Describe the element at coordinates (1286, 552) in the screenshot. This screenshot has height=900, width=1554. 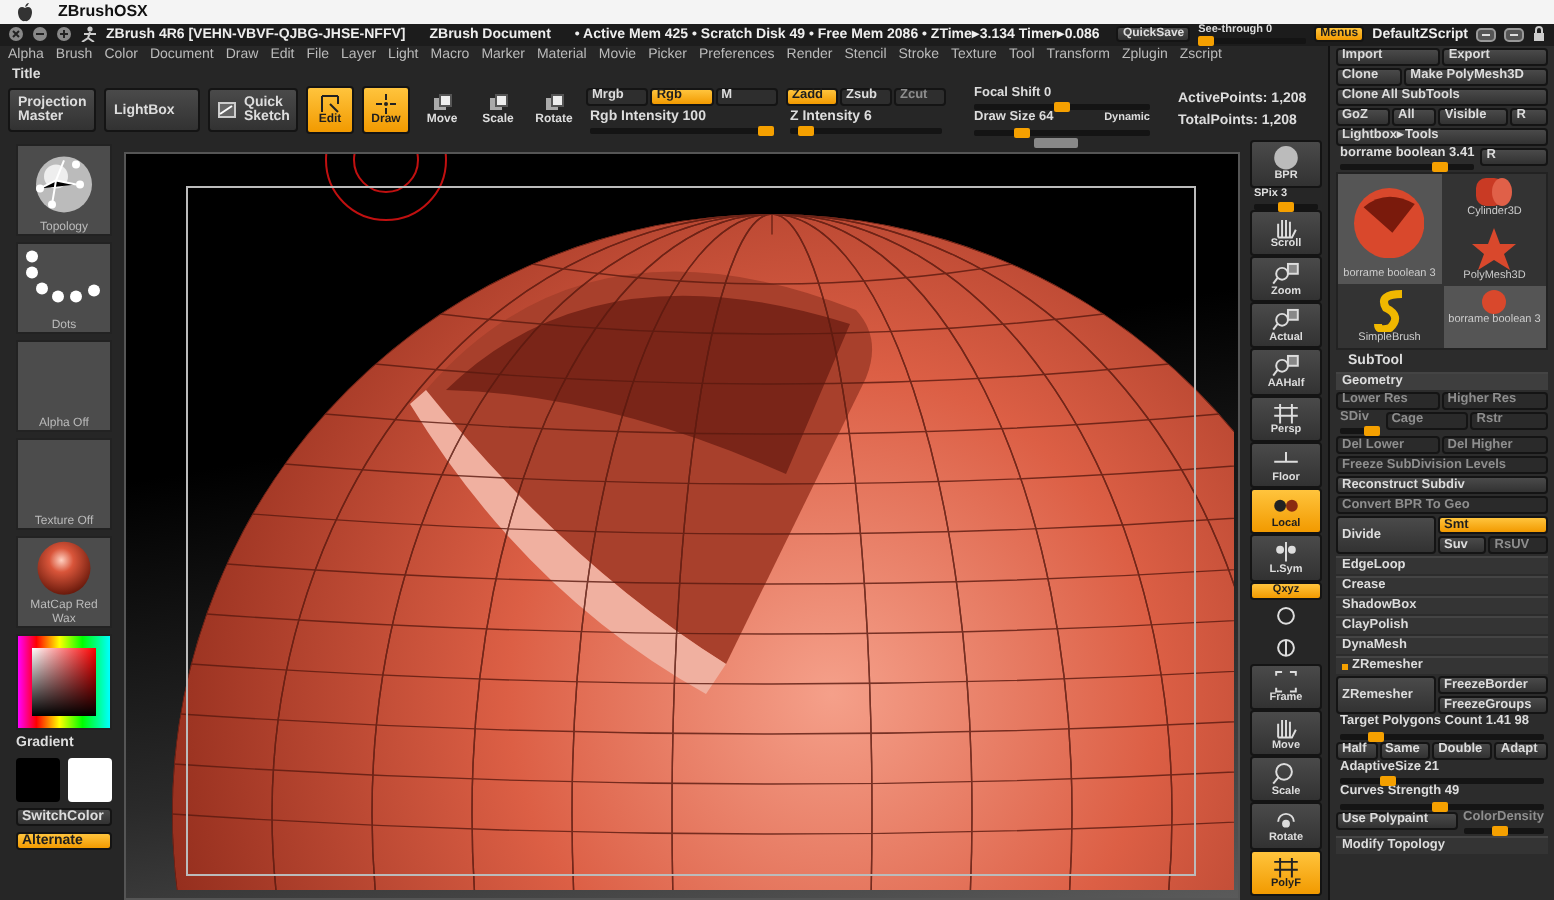
I see `mirror-icon` at that location.